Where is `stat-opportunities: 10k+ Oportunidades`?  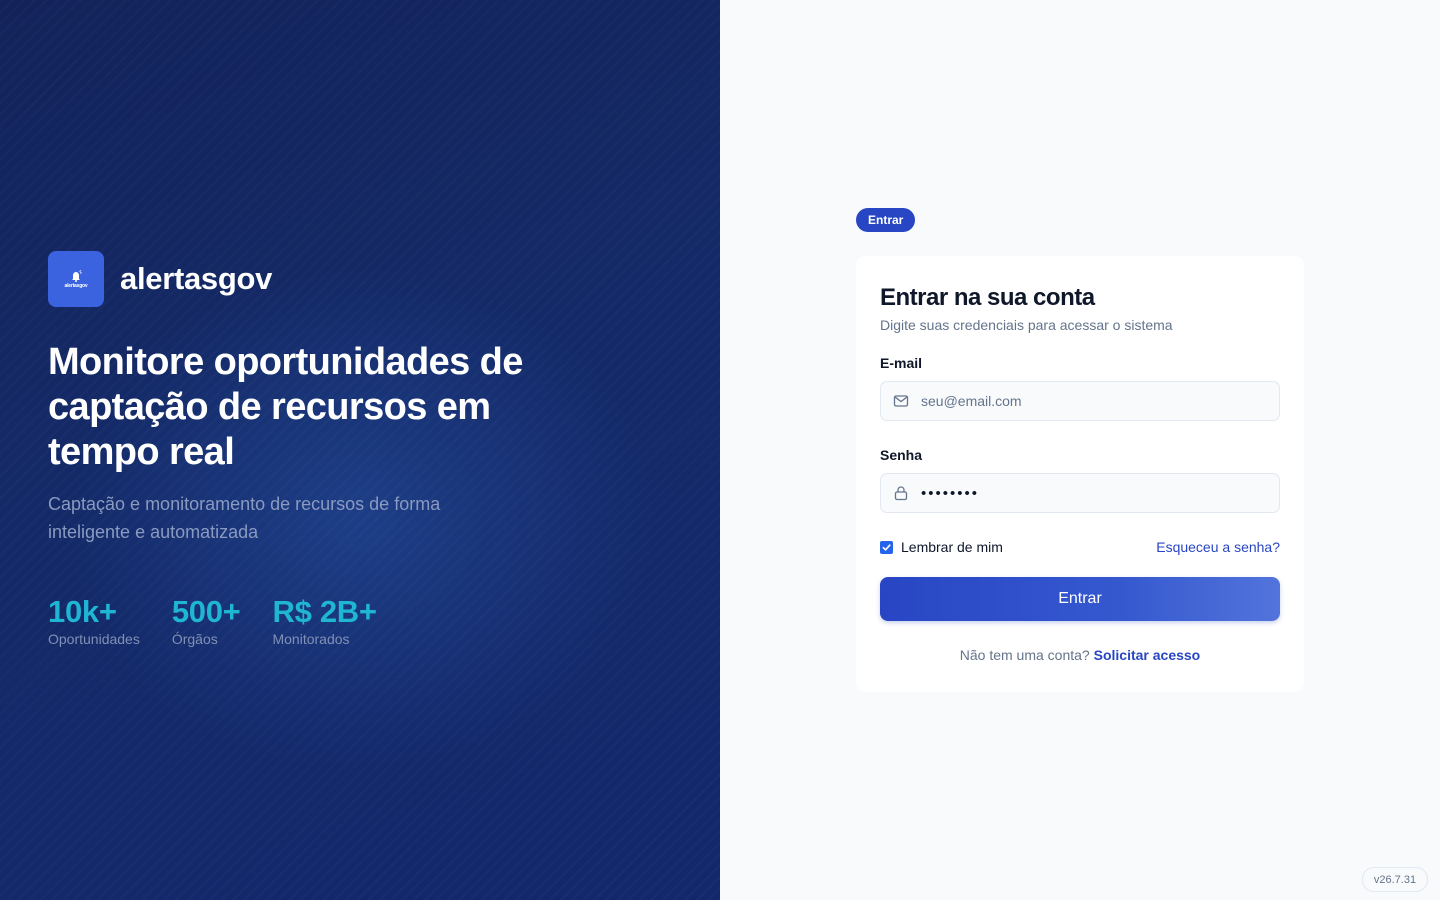 stat-opportunities: 10k+ Oportunidades is located at coordinates (94, 621).